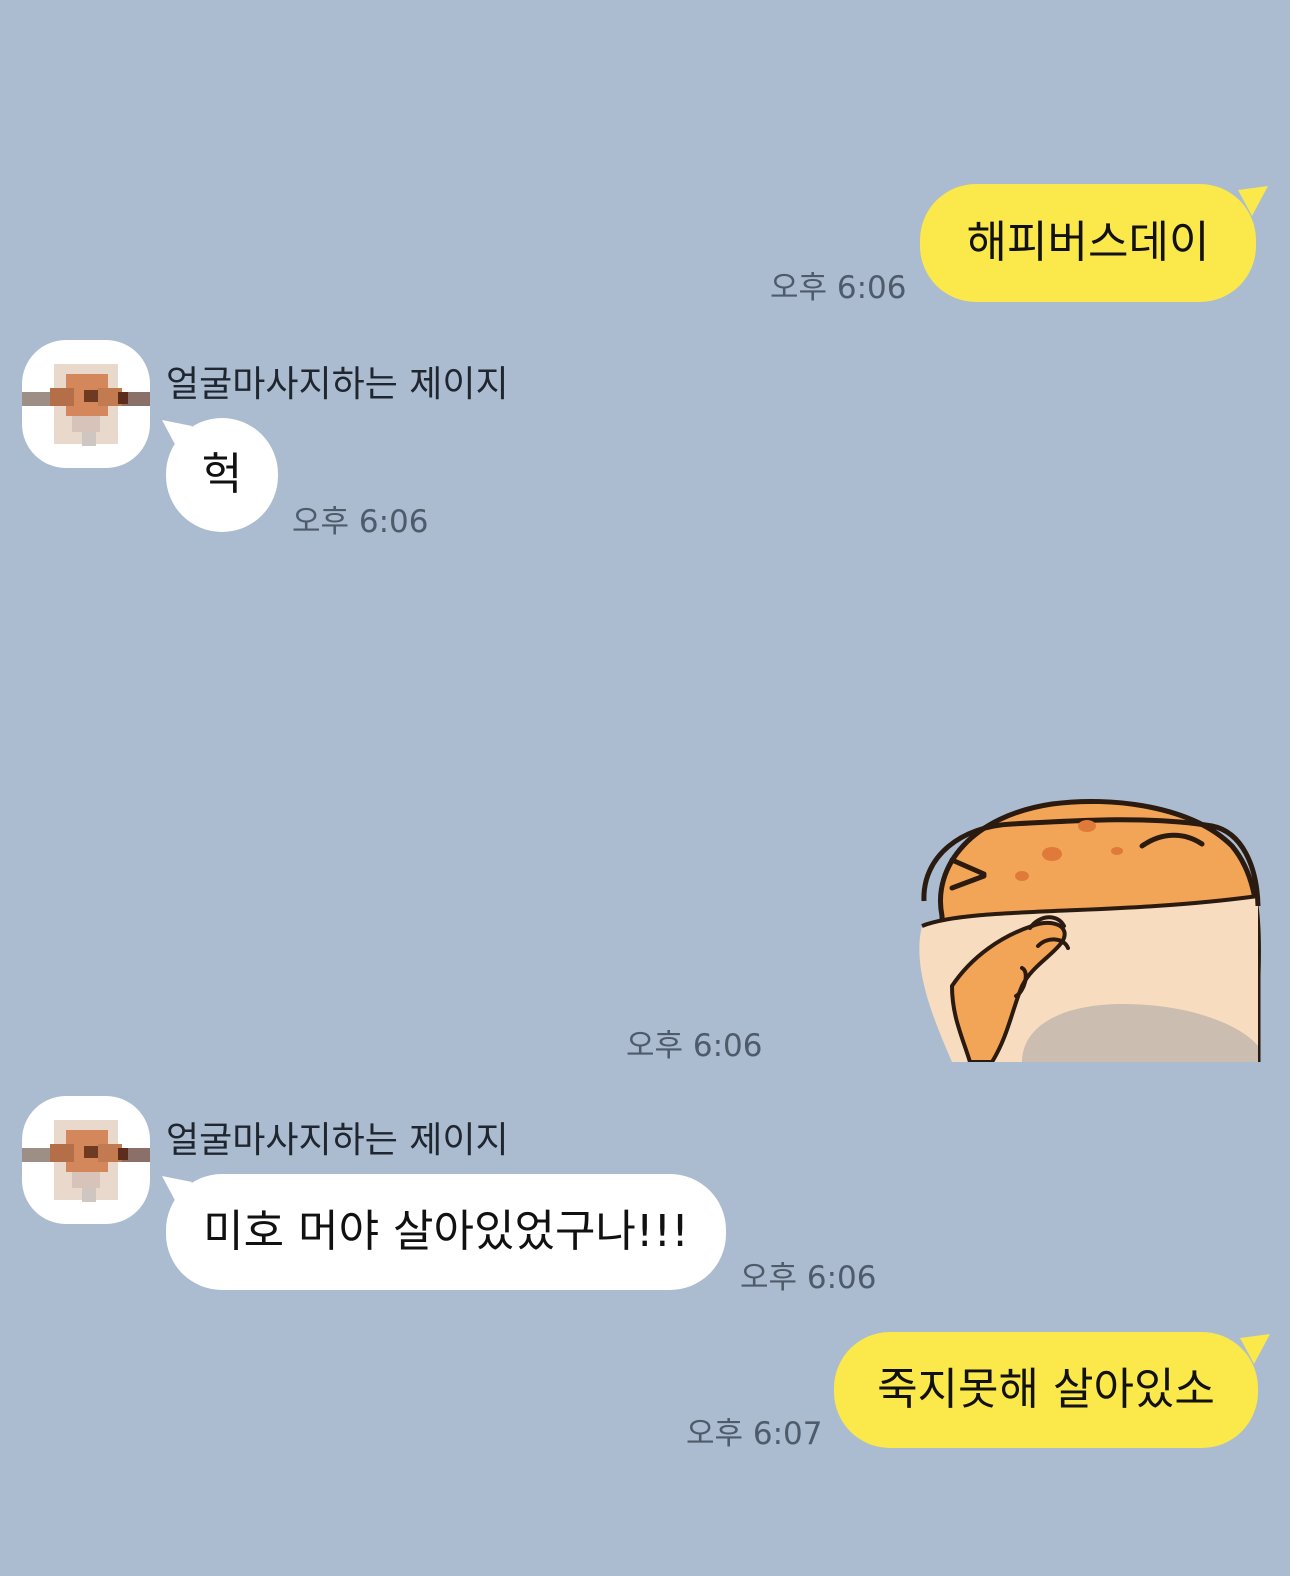 This screenshot has height=1576, width=1290. Describe the element at coordinates (1046, 1390) in the screenshot. I see `message-bubble: 죽지못해 살아있소` at that location.